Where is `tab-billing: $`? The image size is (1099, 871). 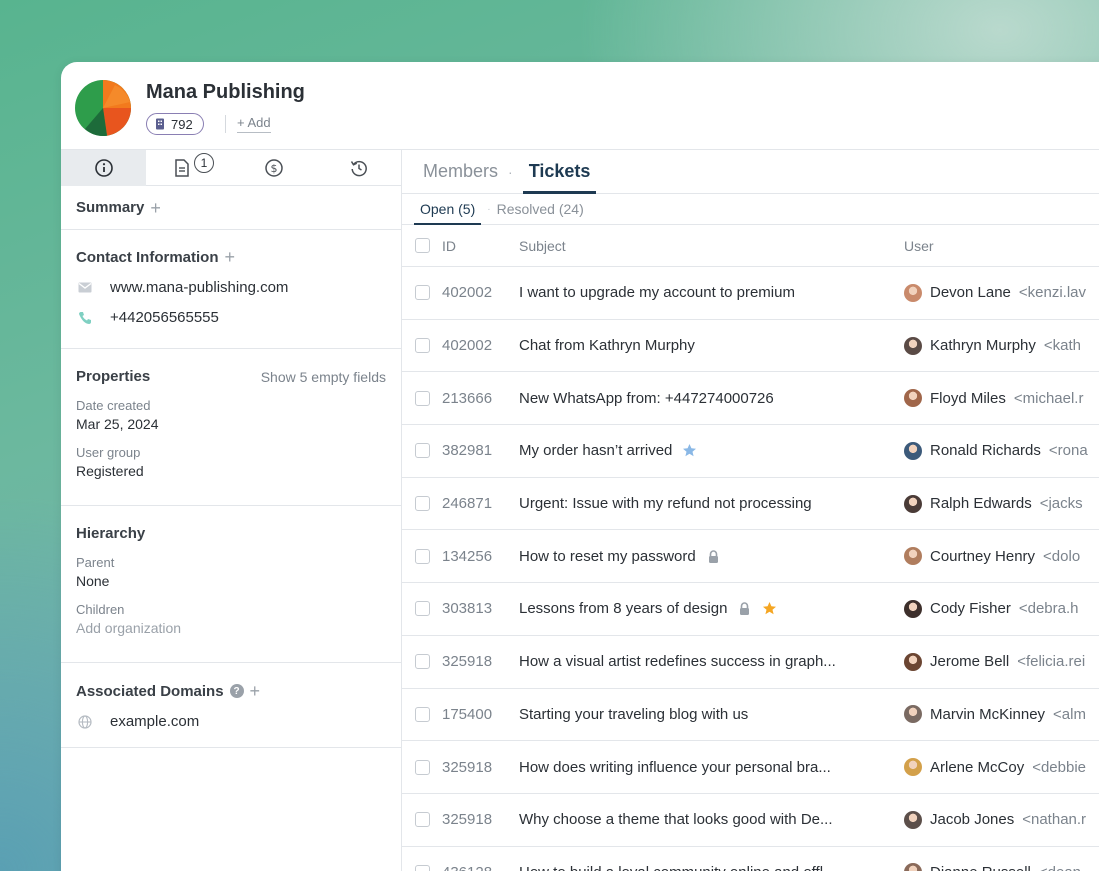 tab-billing: $ is located at coordinates (273, 168).